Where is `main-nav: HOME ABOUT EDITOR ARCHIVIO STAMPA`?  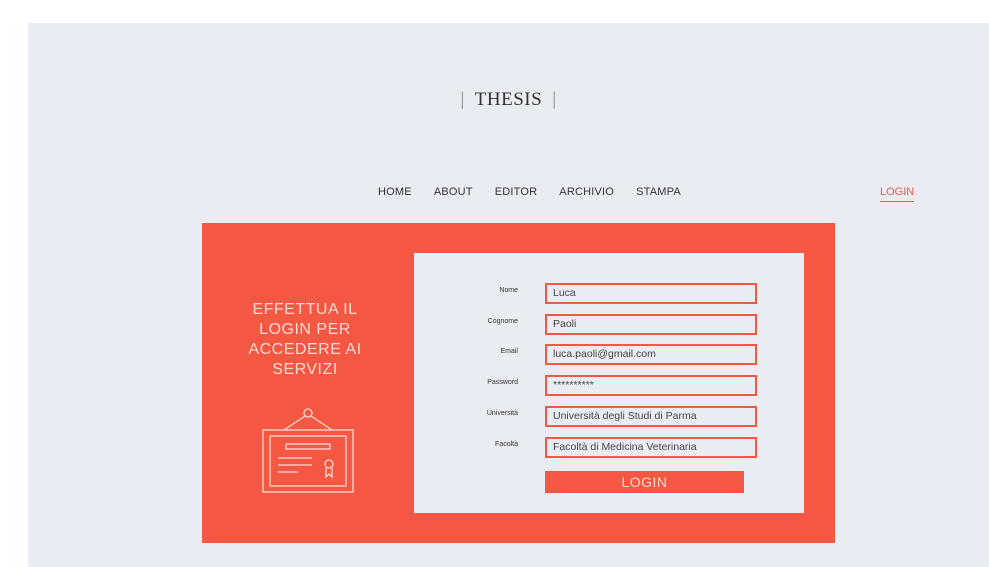 main-nav: HOME ABOUT EDITOR ARCHIVIO STAMPA is located at coordinates (529, 192).